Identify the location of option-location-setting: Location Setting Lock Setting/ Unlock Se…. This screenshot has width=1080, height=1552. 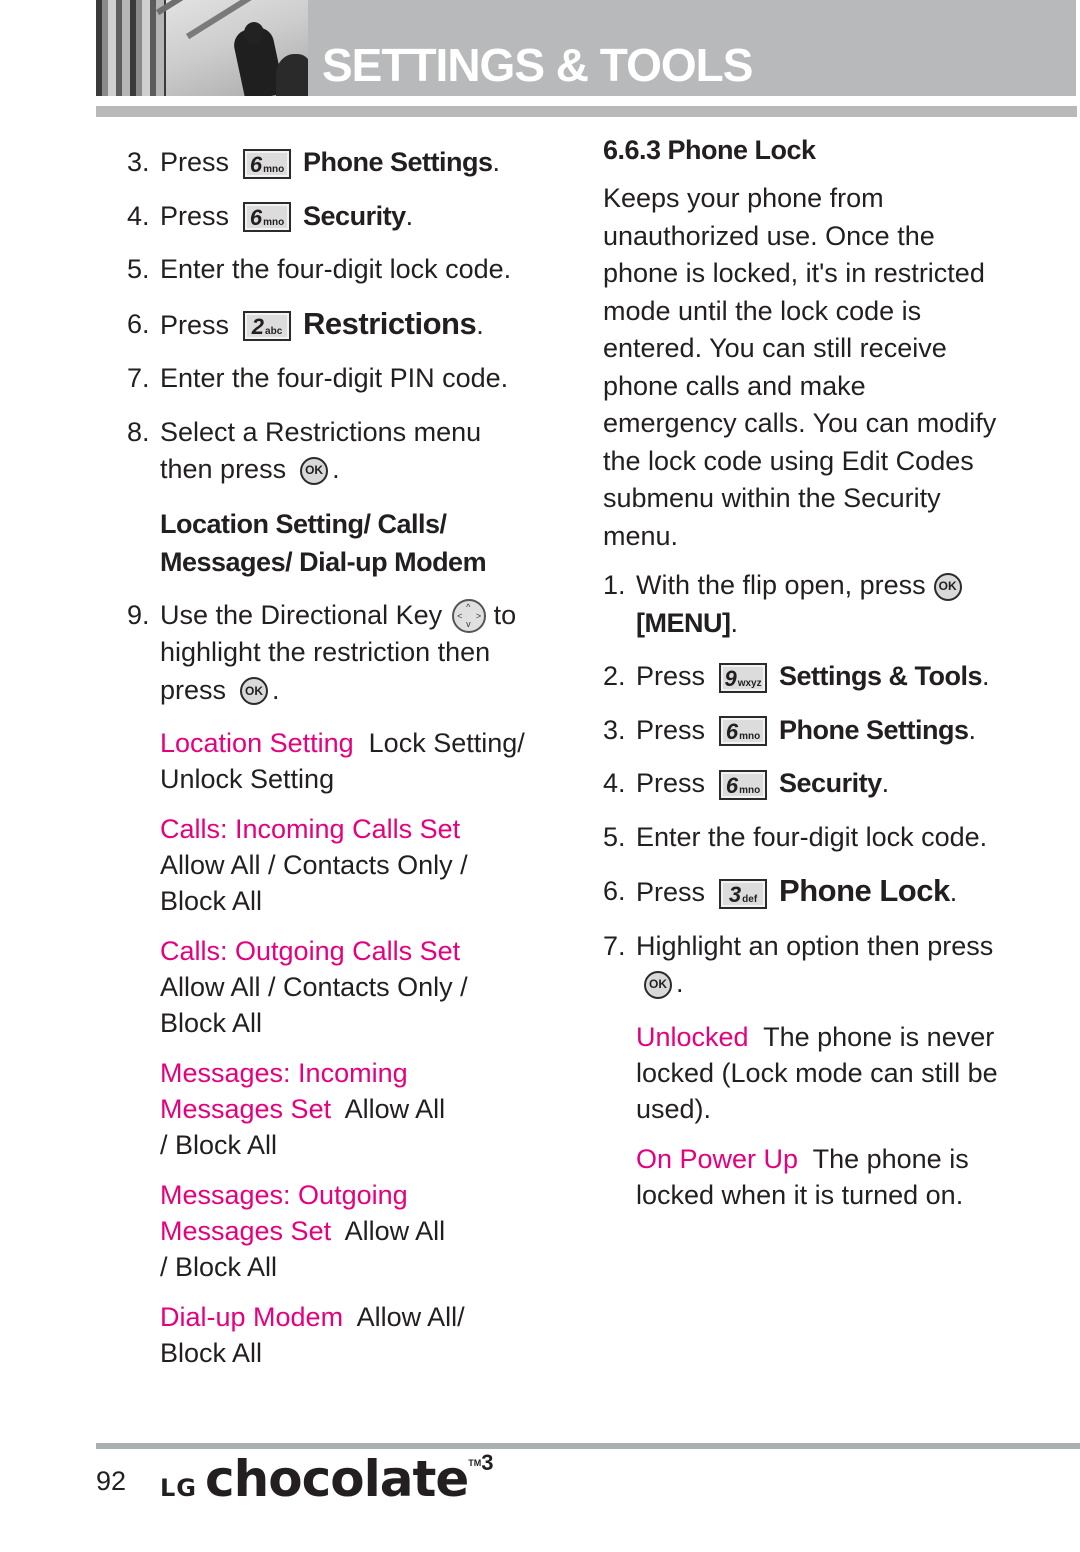
(348, 761).